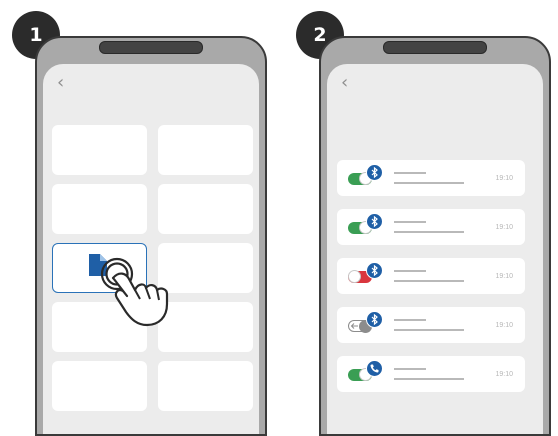  I want to click on tap-hand-icon, so click(134, 292).